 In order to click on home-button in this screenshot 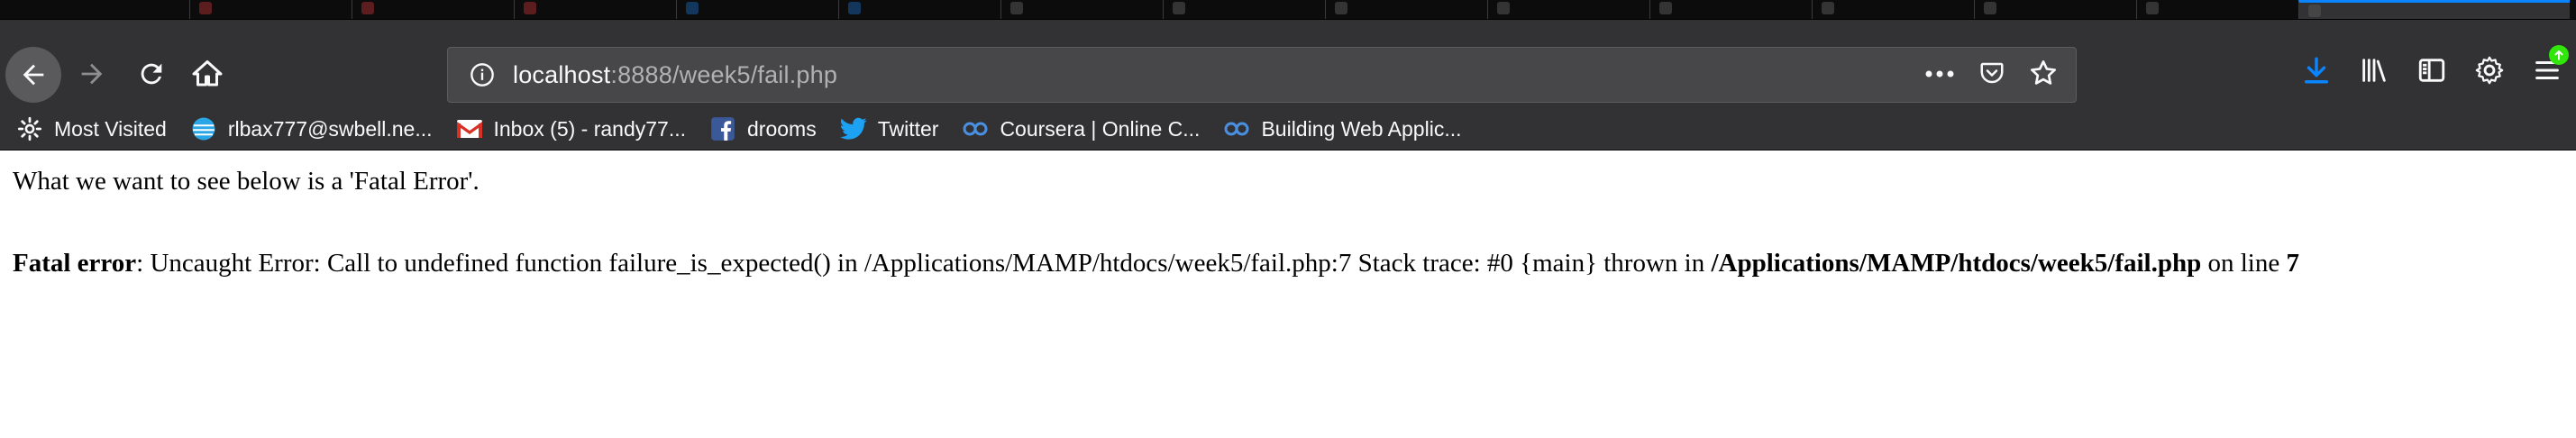, I will do `click(207, 74)`.